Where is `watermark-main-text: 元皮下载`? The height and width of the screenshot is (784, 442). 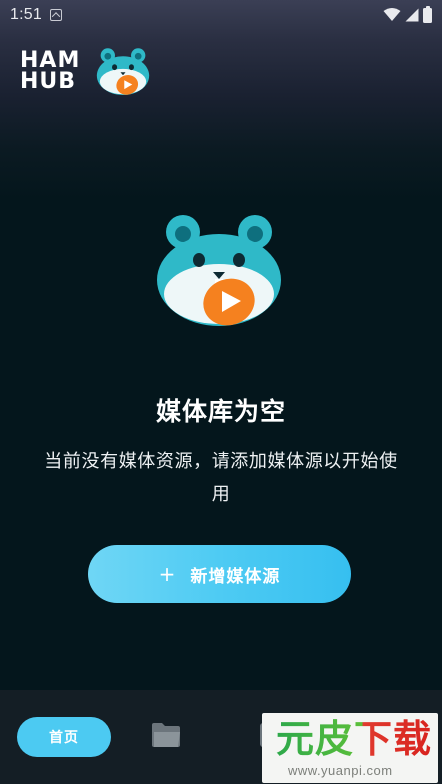
watermark-main-text: 元皮下载 is located at coordinates (354, 739).